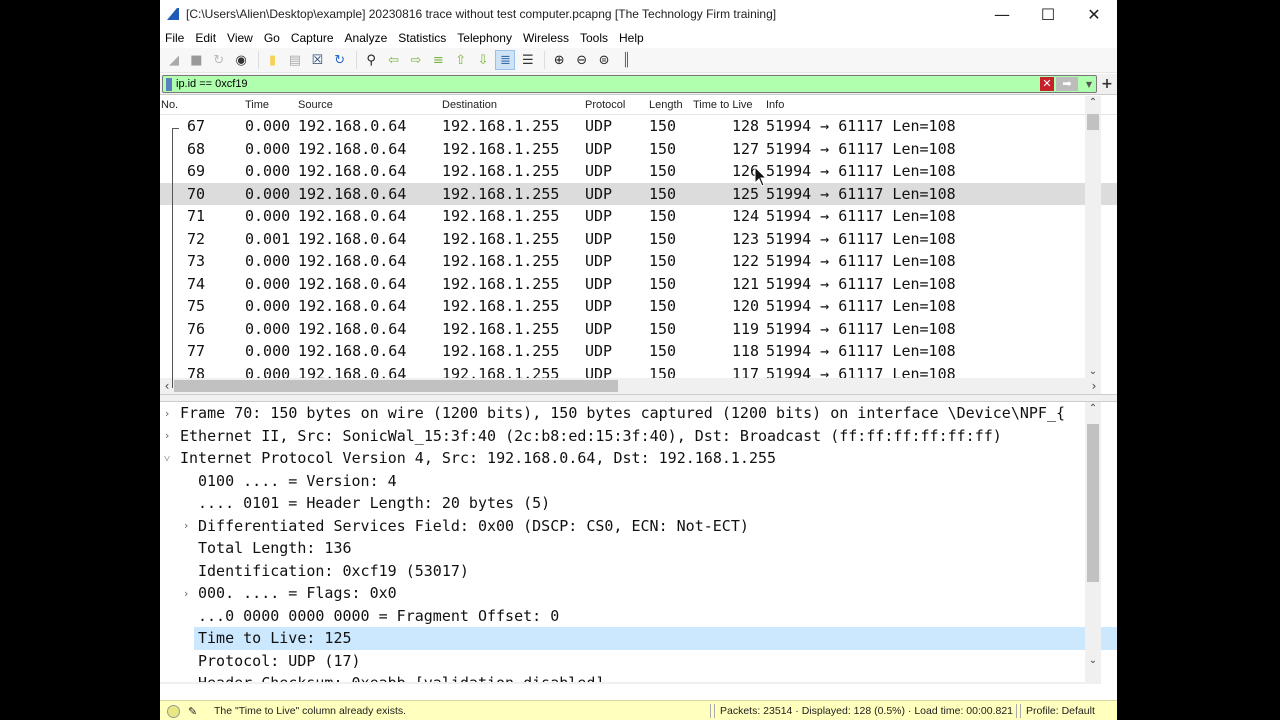  What do you see at coordinates (630, 683) in the screenshot?
I see `details-hscrollbar: ‹ ›` at bounding box center [630, 683].